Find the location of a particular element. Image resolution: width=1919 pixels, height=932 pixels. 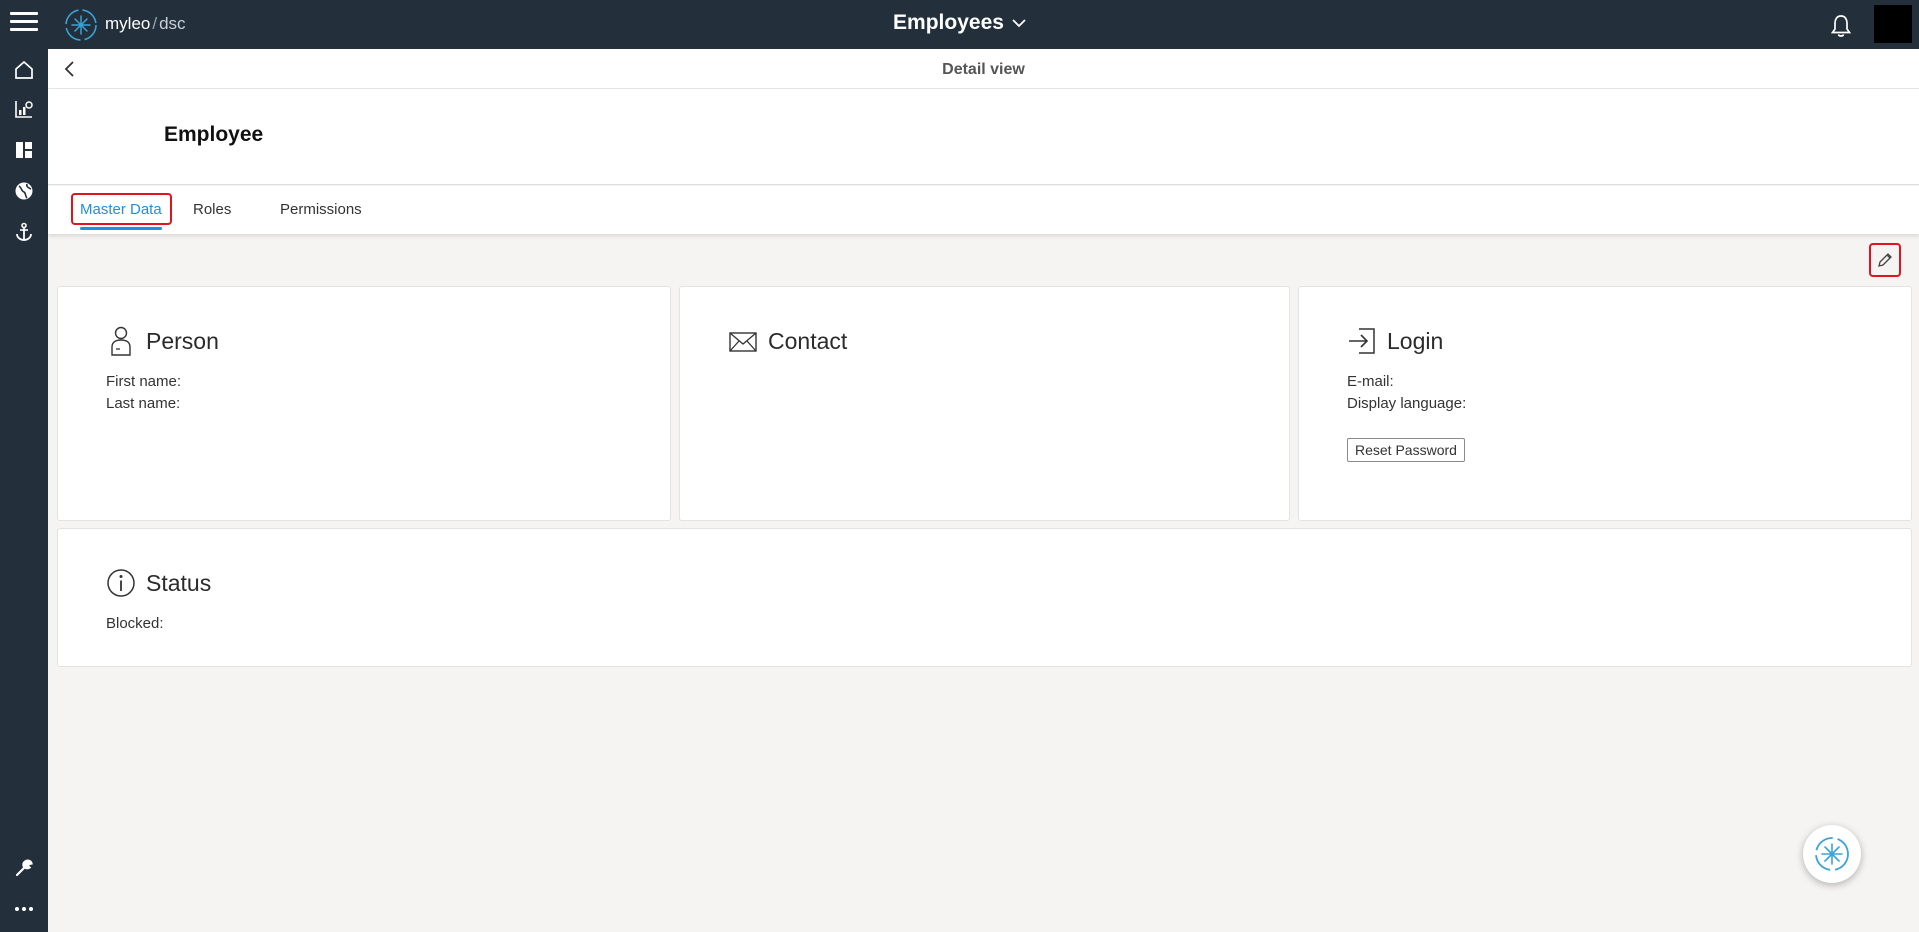

nav-globe is located at coordinates (24, 191).